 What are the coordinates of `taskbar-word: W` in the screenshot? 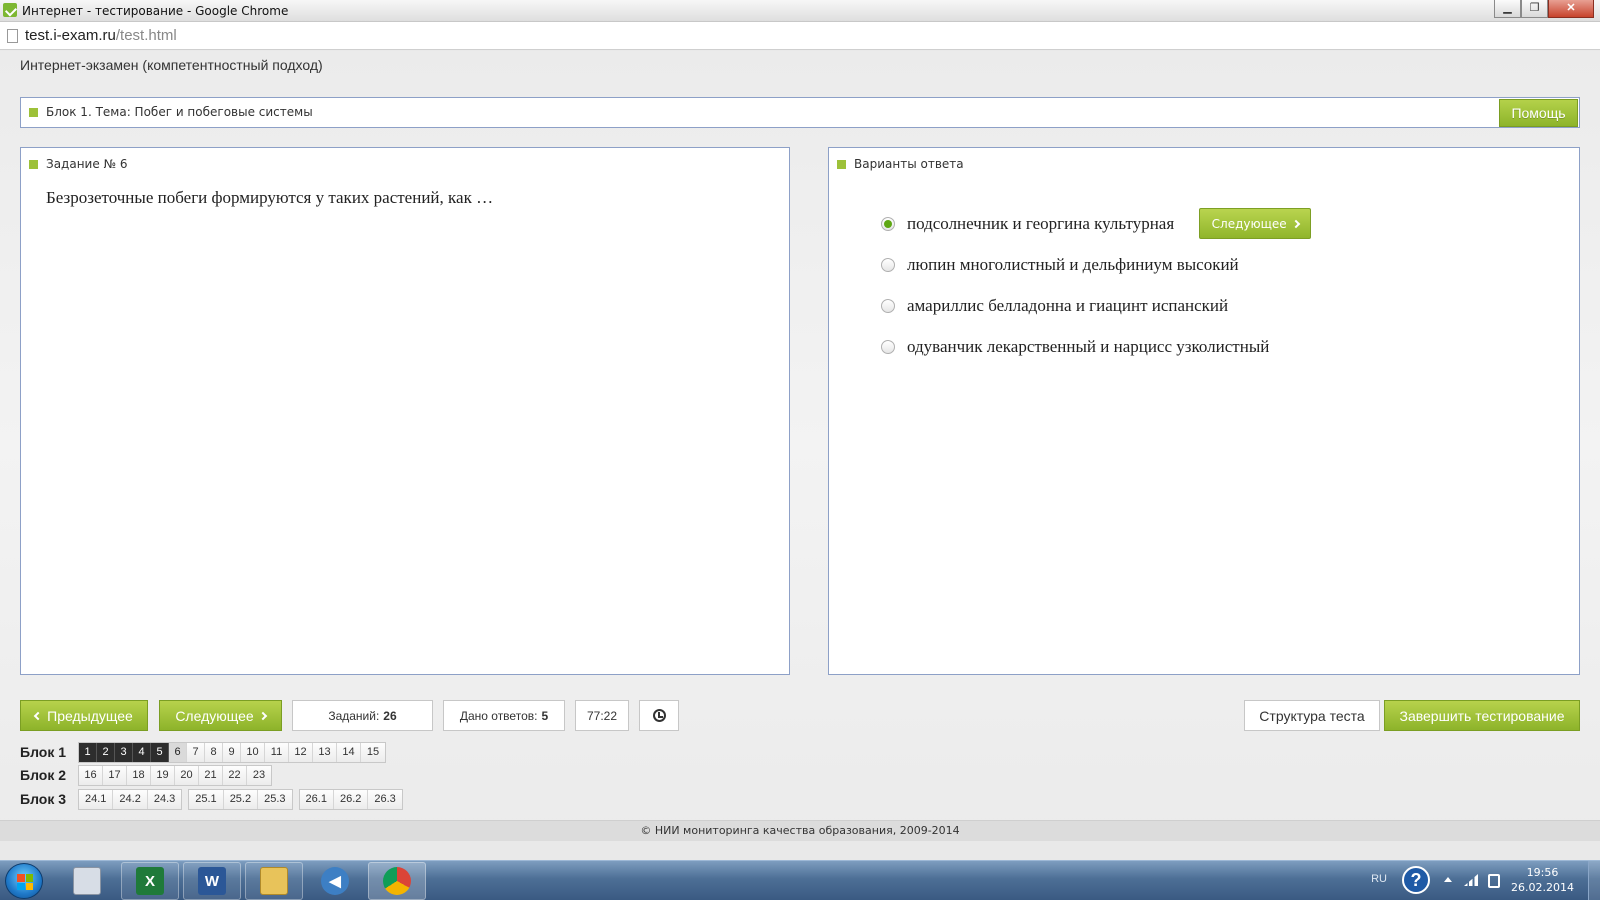 It's located at (212, 881).